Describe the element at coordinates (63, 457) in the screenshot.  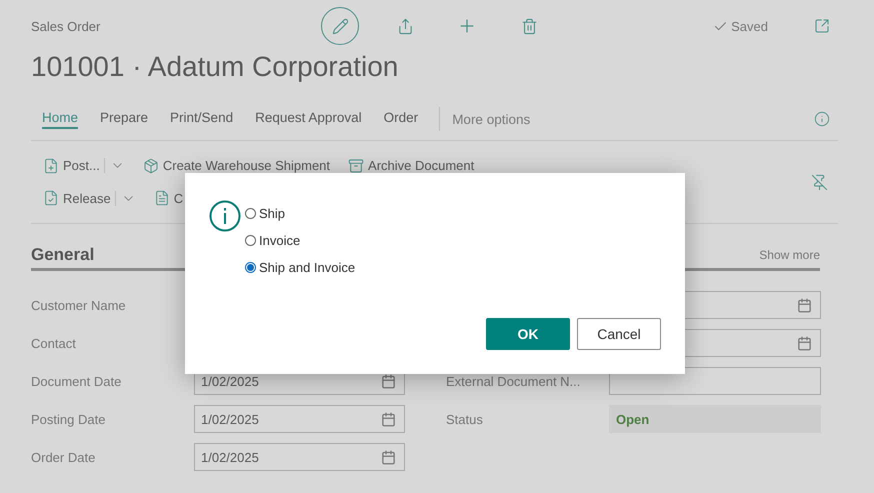
I see `field-label: Order Date` at that location.